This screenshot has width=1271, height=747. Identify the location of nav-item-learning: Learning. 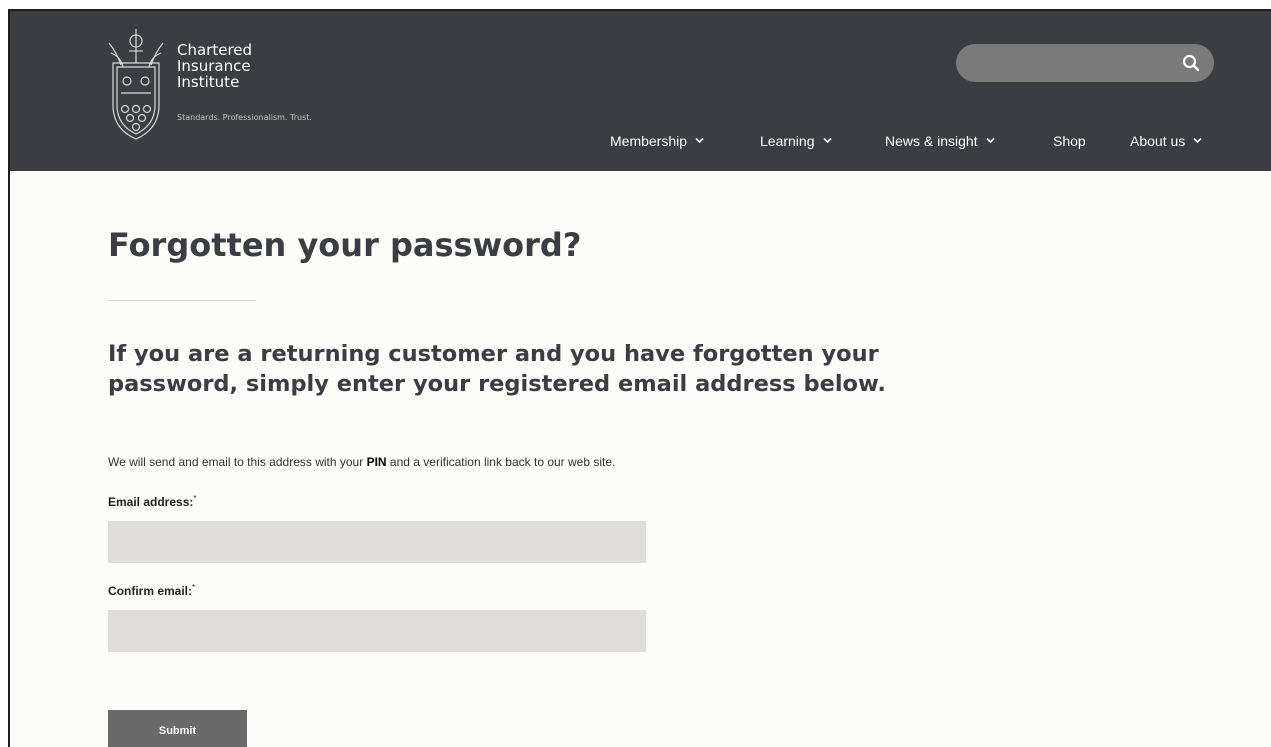
(796, 141).